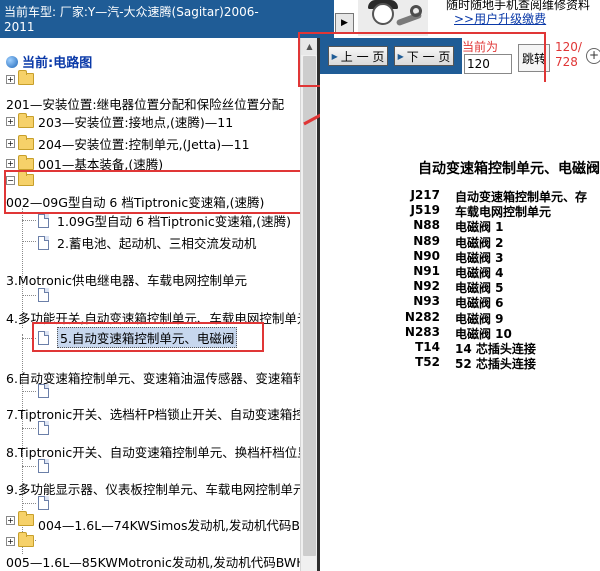 The width and height of the screenshot is (600, 571). I want to click on tree-item: + 204—安装位置:控制单元,(Jetta)—11, so click(128, 143).